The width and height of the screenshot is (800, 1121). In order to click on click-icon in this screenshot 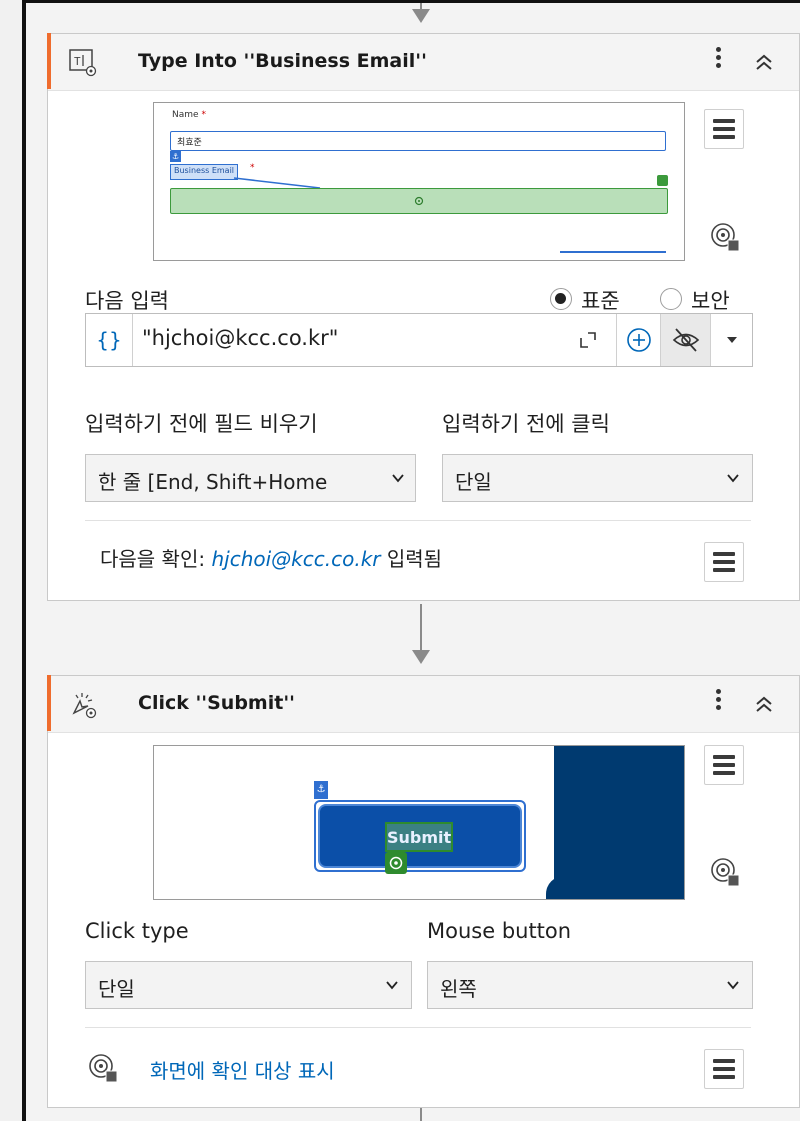, I will do `click(84, 706)`.